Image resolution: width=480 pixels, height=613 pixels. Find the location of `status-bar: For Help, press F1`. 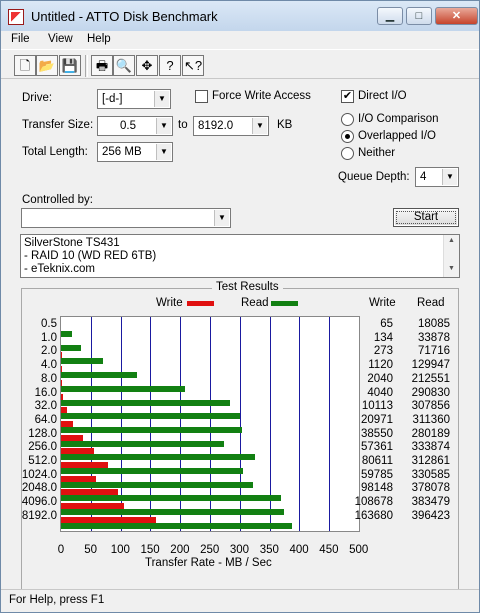

status-bar: For Help, press F1 is located at coordinates (240, 601).